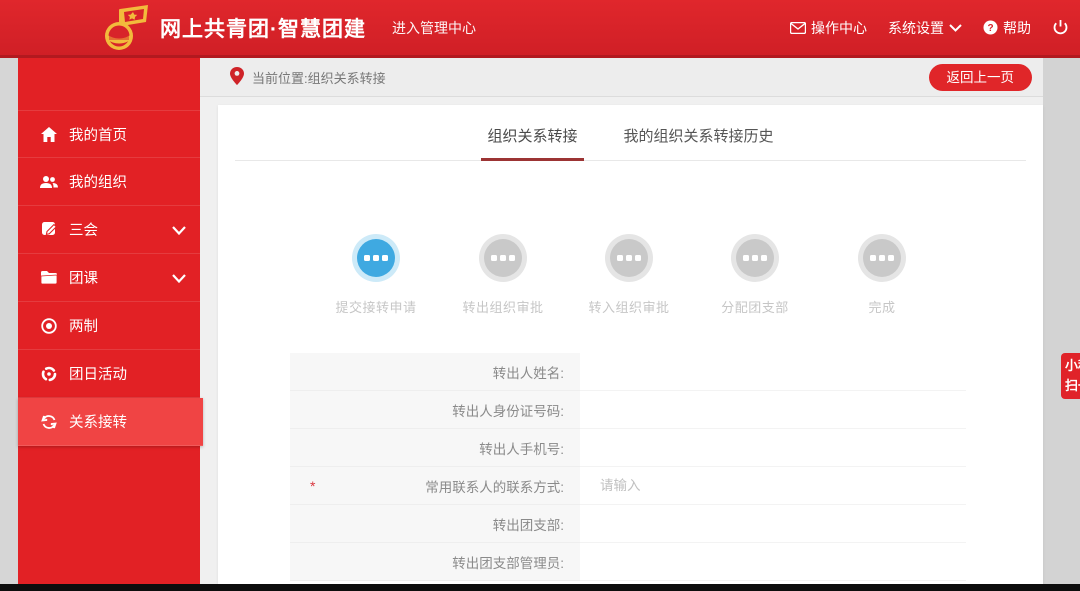 The height and width of the screenshot is (591, 1080). What do you see at coordinates (435, 448) in the screenshot?
I see `field-label: 转出人手机号:` at bounding box center [435, 448].